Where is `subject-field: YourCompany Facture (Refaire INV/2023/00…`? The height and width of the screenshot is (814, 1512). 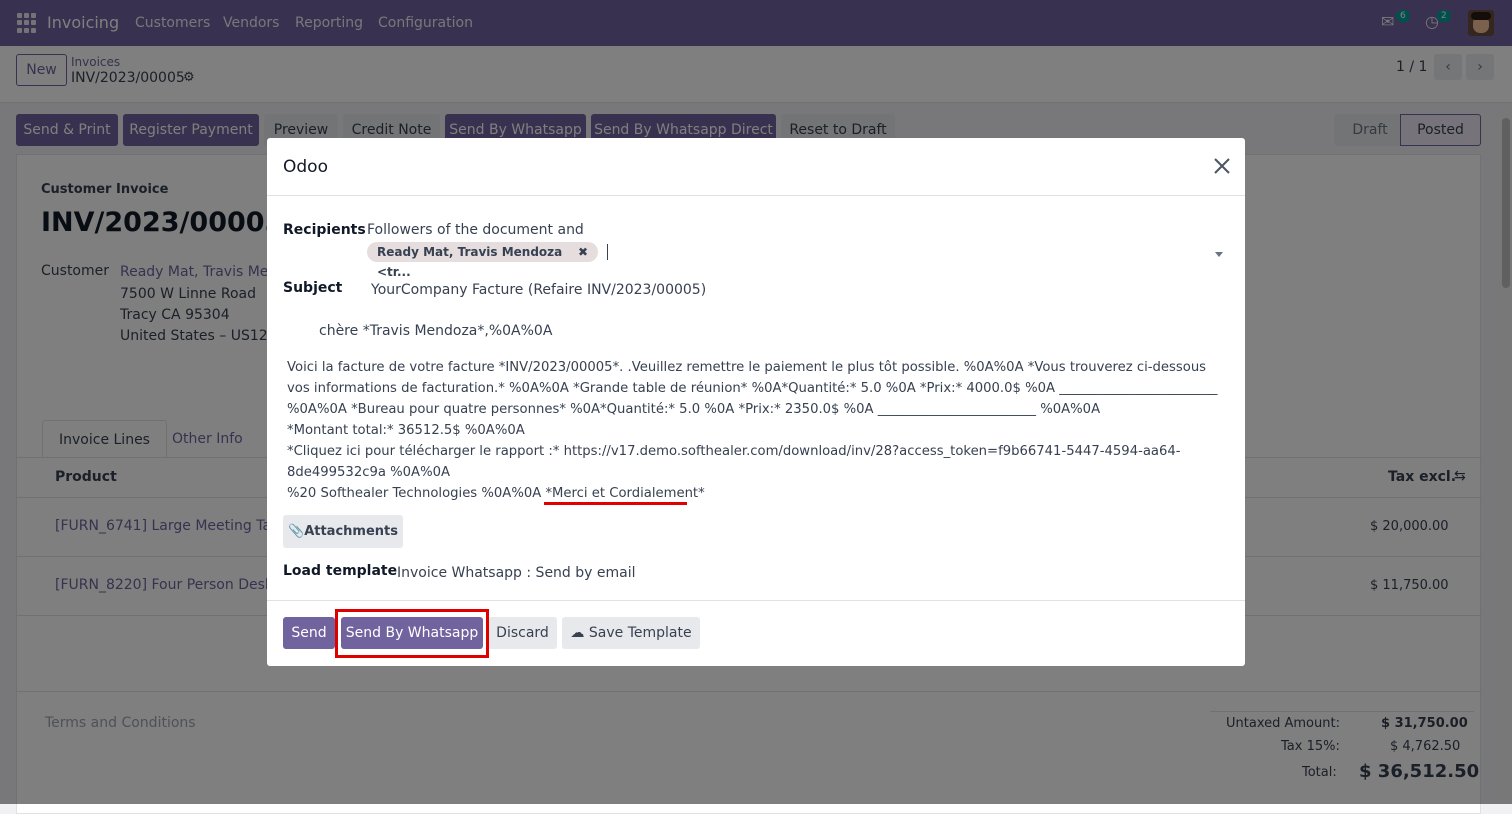
subject-field: YourCompany Facture (Refaire INV/2023/00… is located at coordinates (538, 290).